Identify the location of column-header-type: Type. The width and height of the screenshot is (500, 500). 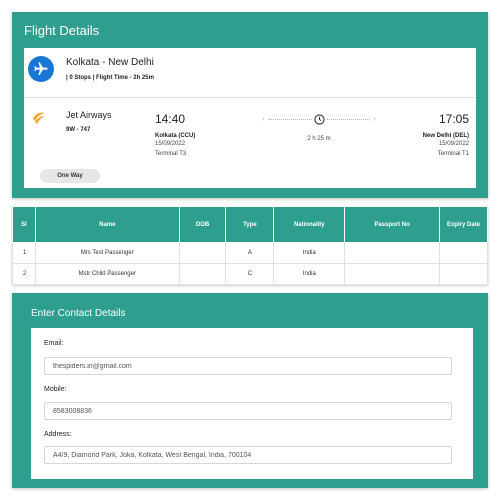
(250, 224).